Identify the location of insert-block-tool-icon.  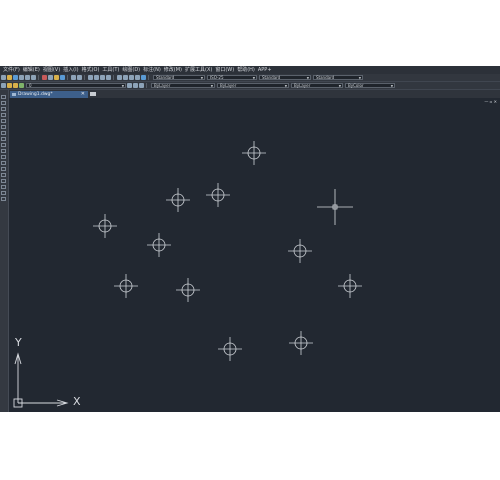
(3, 157).